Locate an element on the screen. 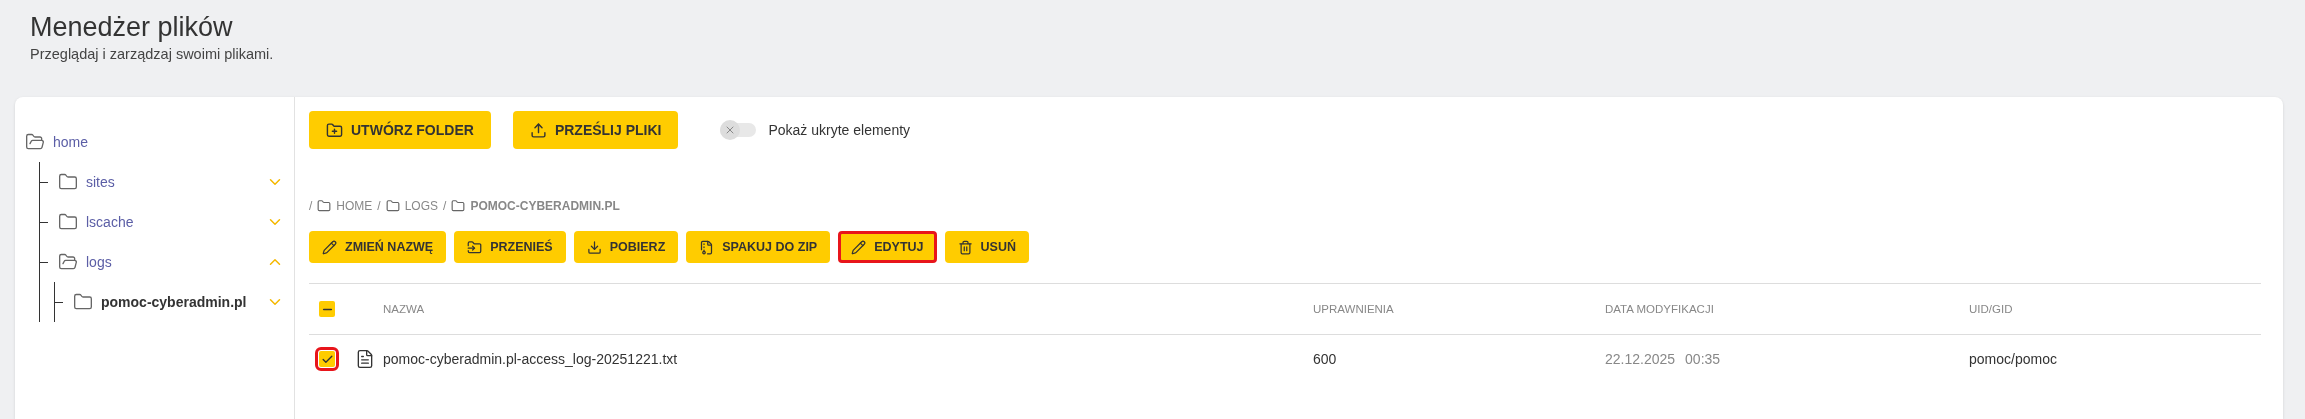 The image size is (2305, 419). column-header: UPRAWNIENIA is located at coordinates (1354, 309).